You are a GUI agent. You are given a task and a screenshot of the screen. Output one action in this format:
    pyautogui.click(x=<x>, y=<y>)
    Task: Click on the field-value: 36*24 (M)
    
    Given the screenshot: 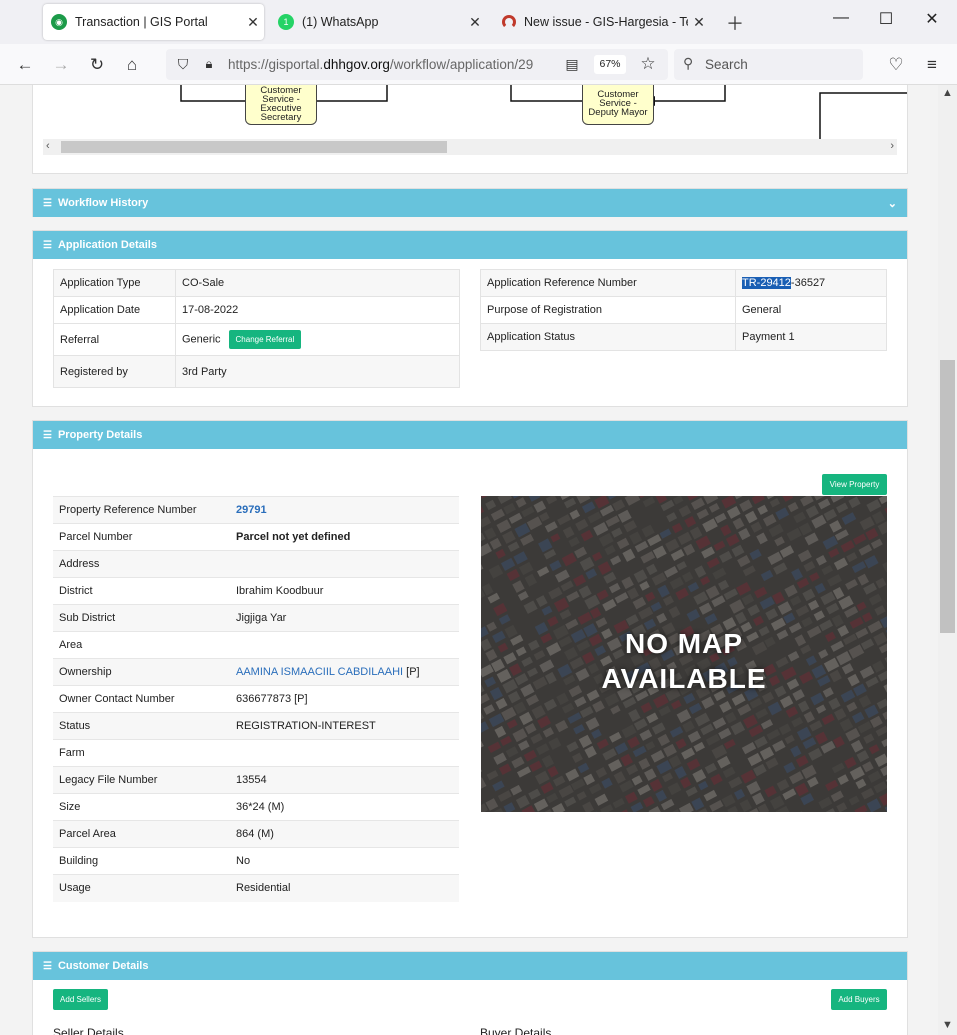 What is the action you would take?
    pyautogui.click(x=344, y=807)
    